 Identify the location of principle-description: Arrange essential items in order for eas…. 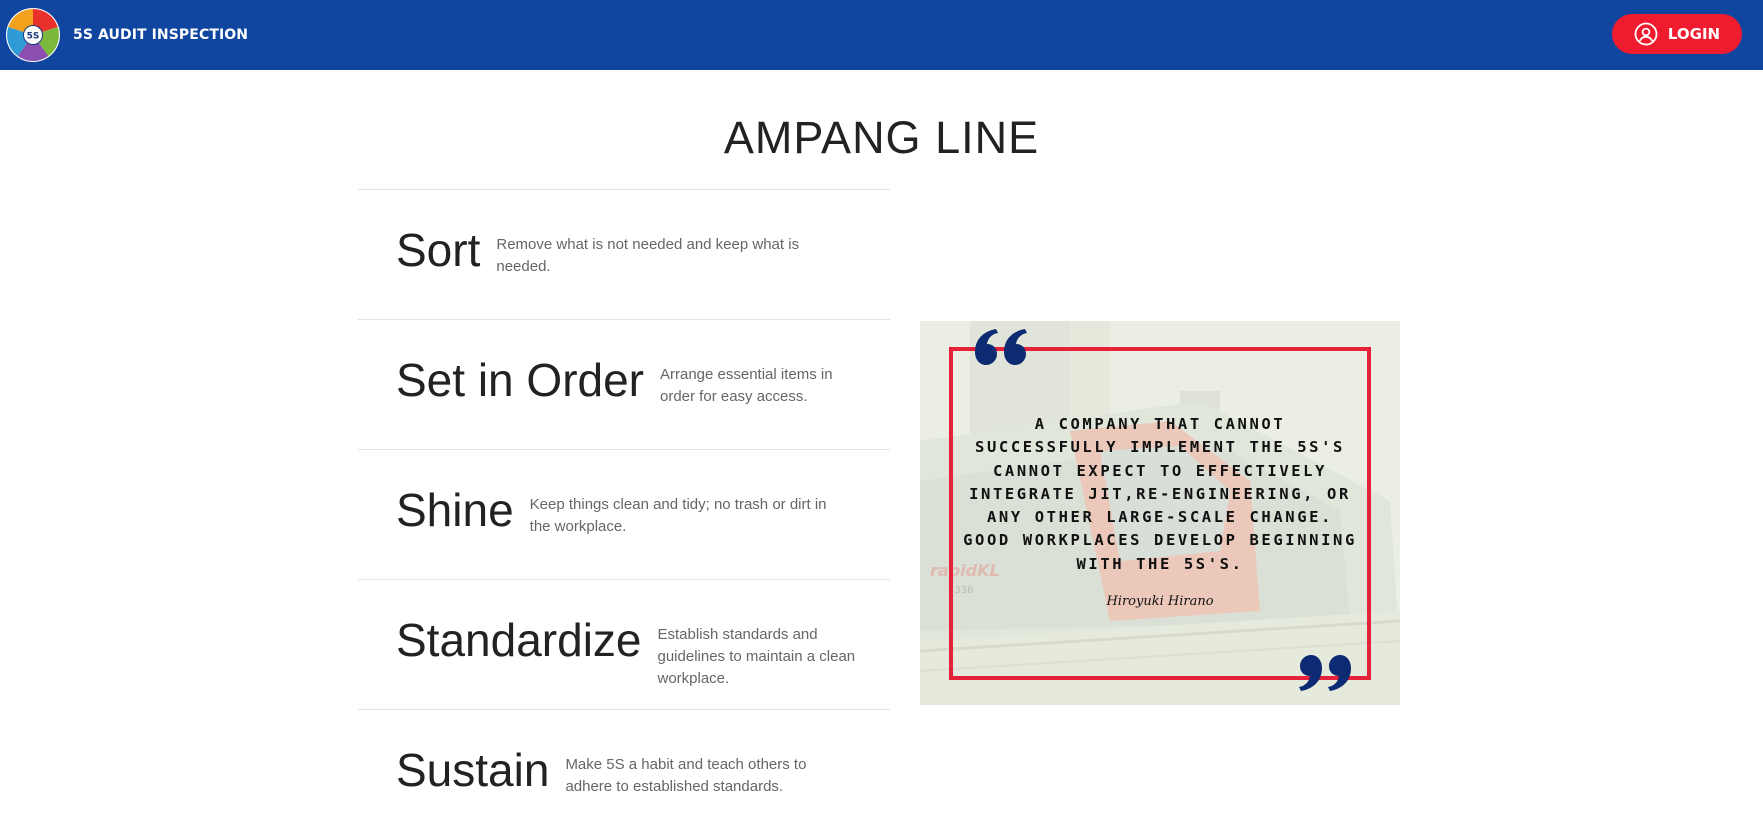
(746, 385).